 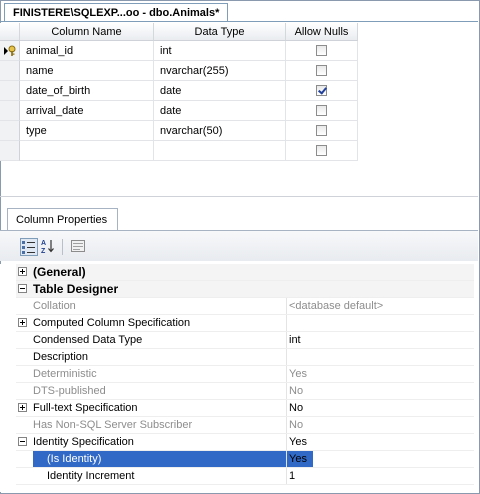 What do you see at coordinates (43, 243) in the screenshot?
I see `svg-text: A` at bounding box center [43, 243].